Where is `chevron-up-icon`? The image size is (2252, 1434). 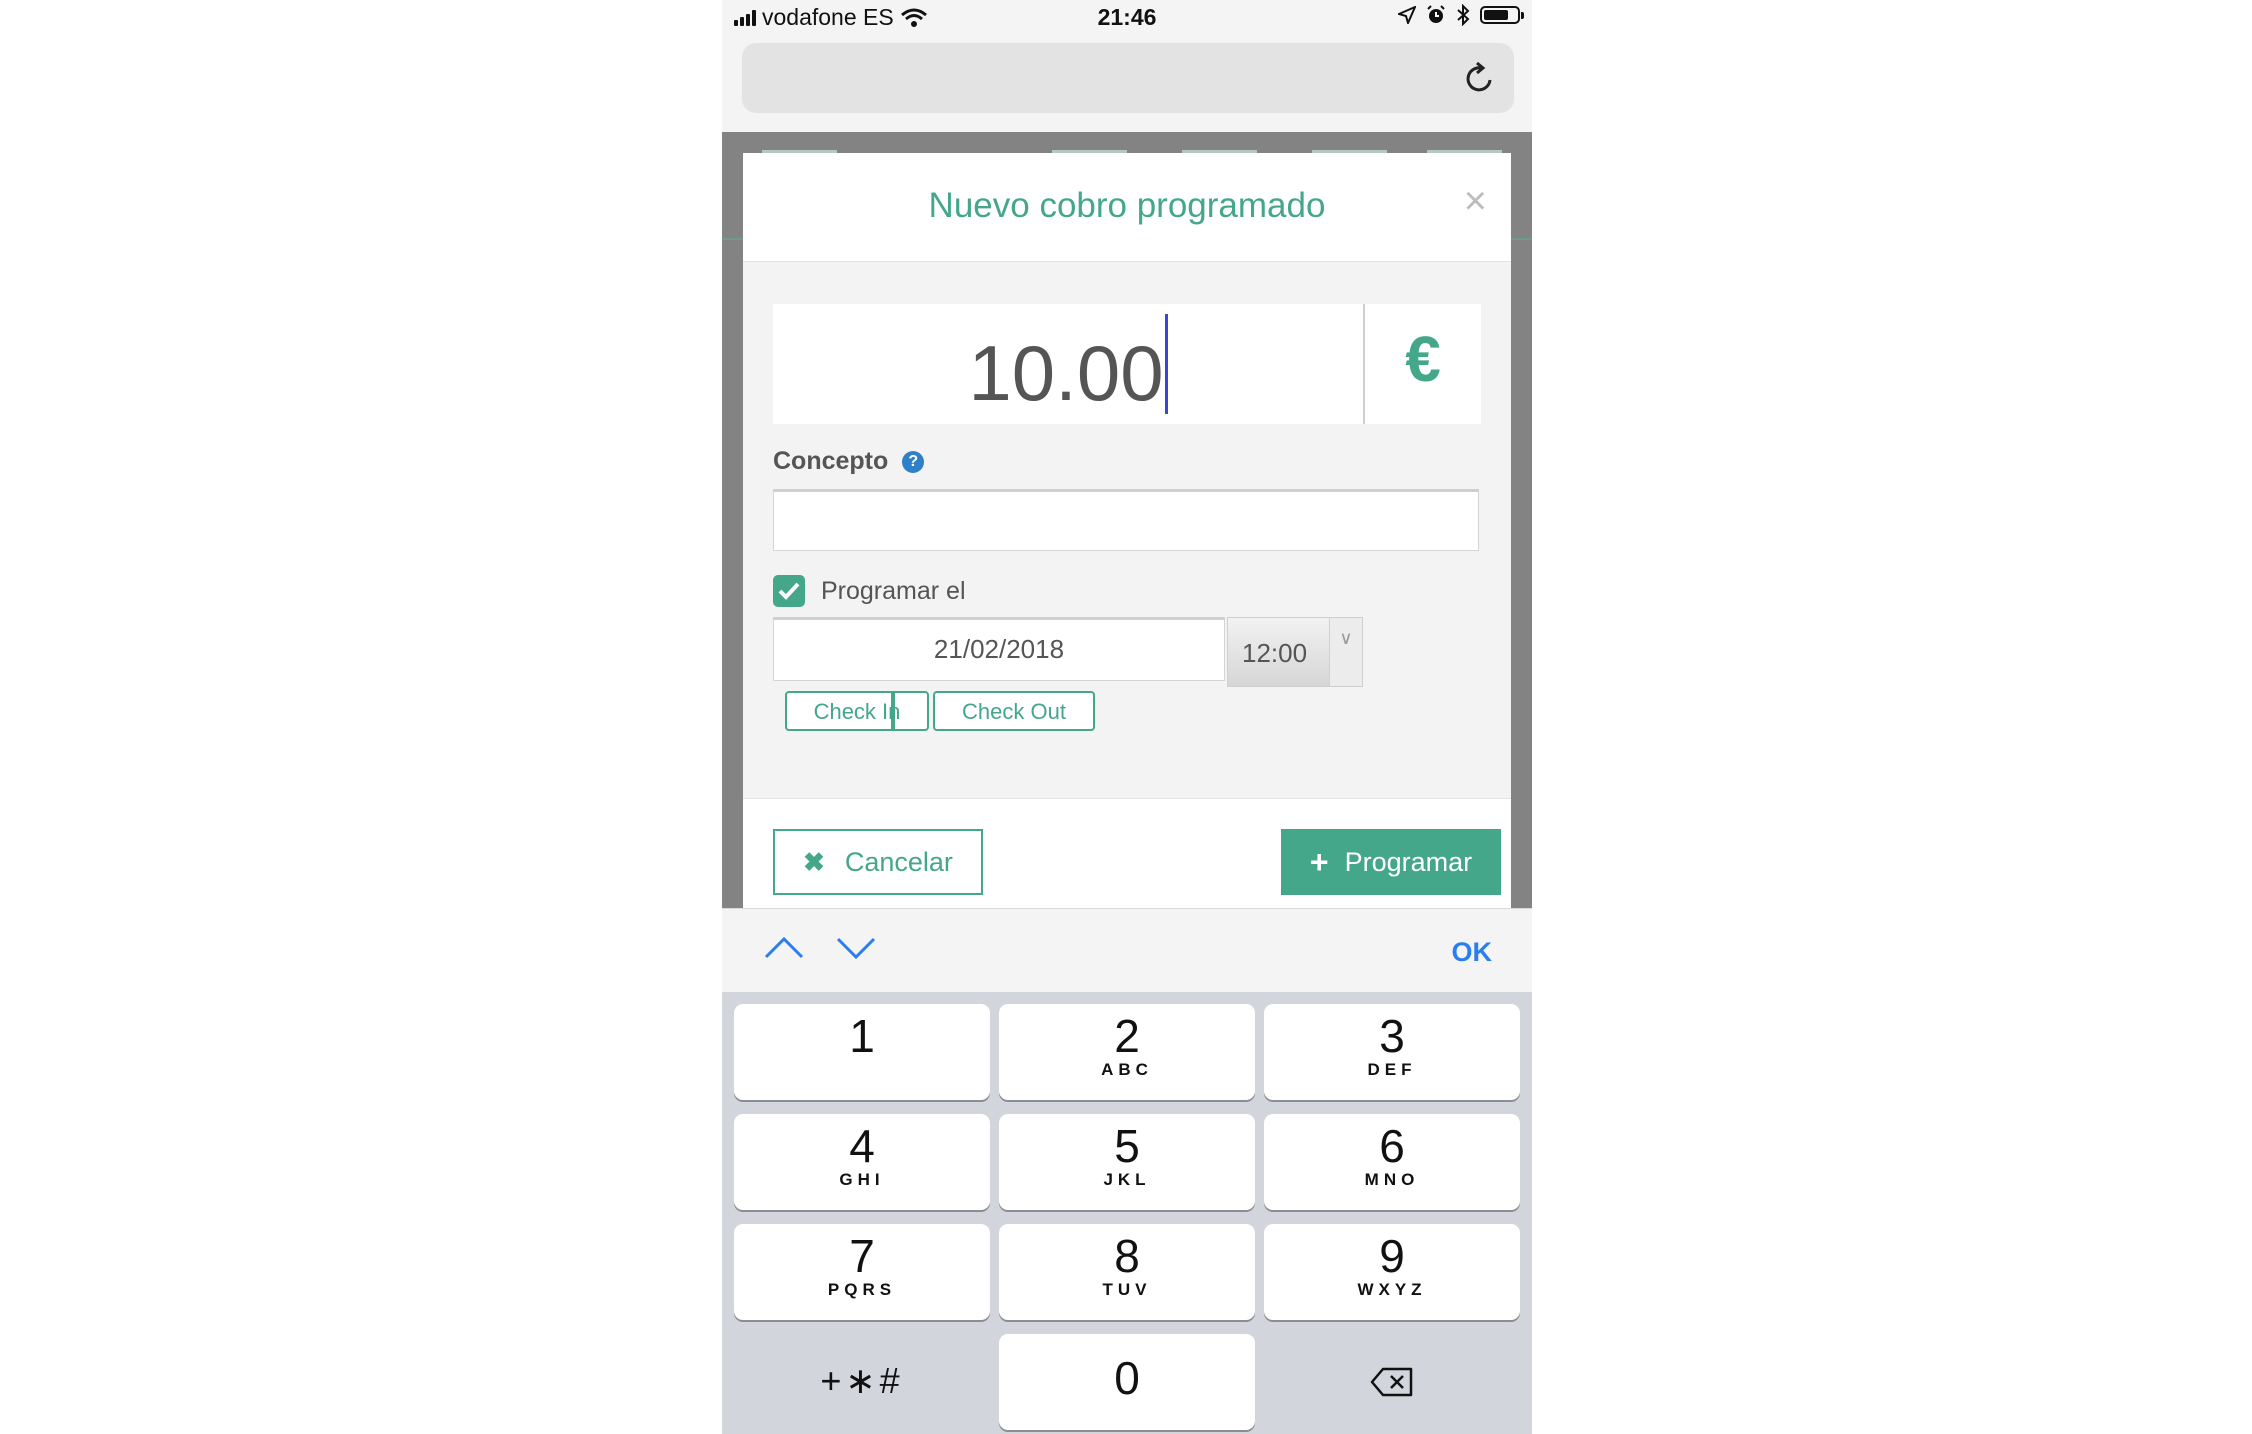 chevron-up-icon is located at coordinates (784, 948).